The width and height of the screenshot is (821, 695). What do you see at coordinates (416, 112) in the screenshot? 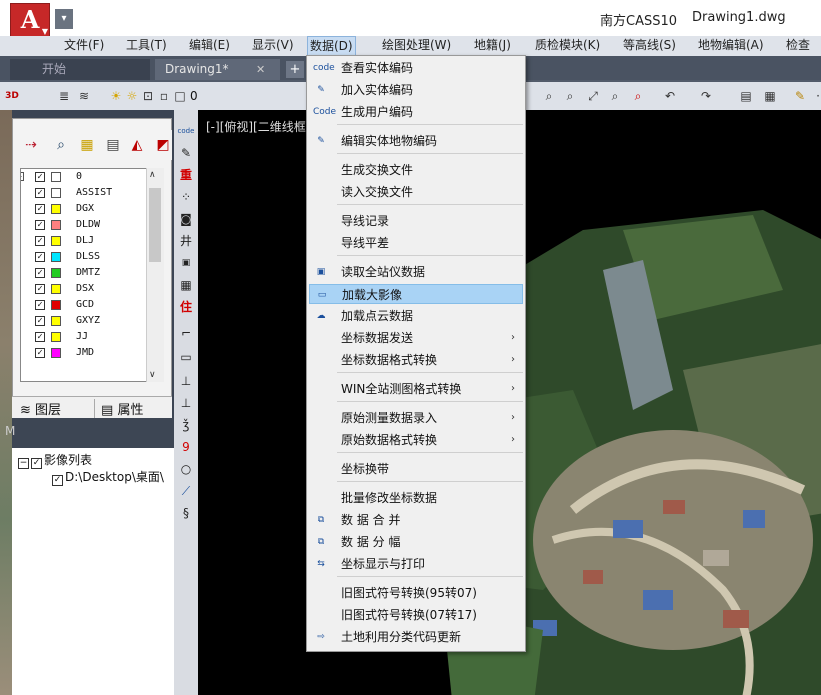
I see `data-menu-item: Code 生成用户编码` at bounding box center [416, 112].